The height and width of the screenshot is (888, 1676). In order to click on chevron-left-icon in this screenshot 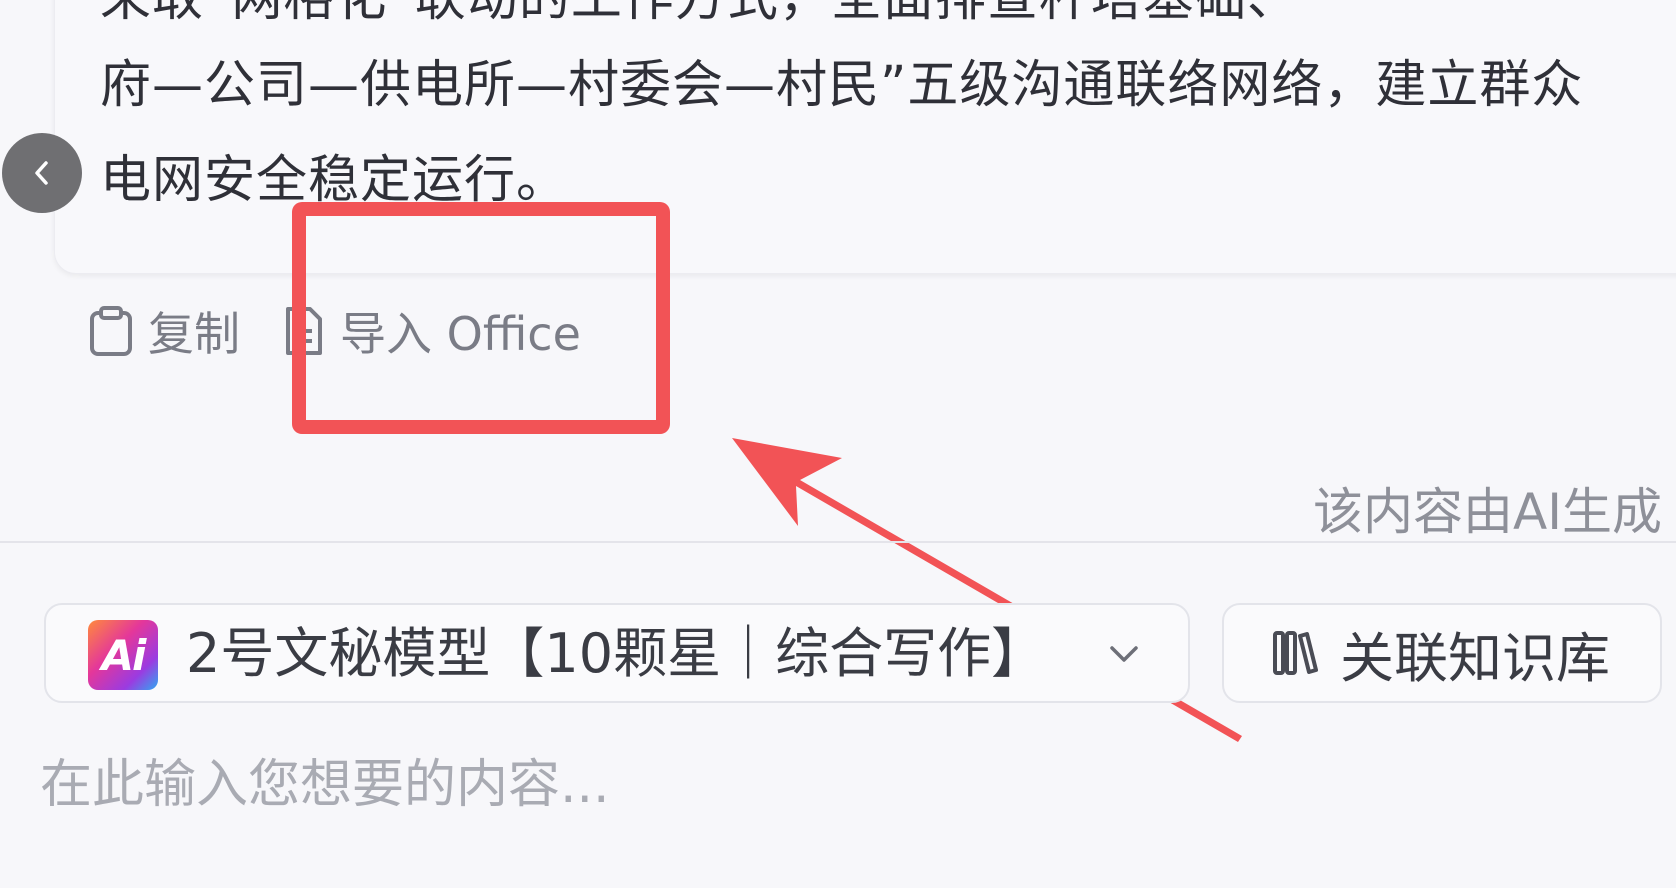, I will do `click(41, 173)`.